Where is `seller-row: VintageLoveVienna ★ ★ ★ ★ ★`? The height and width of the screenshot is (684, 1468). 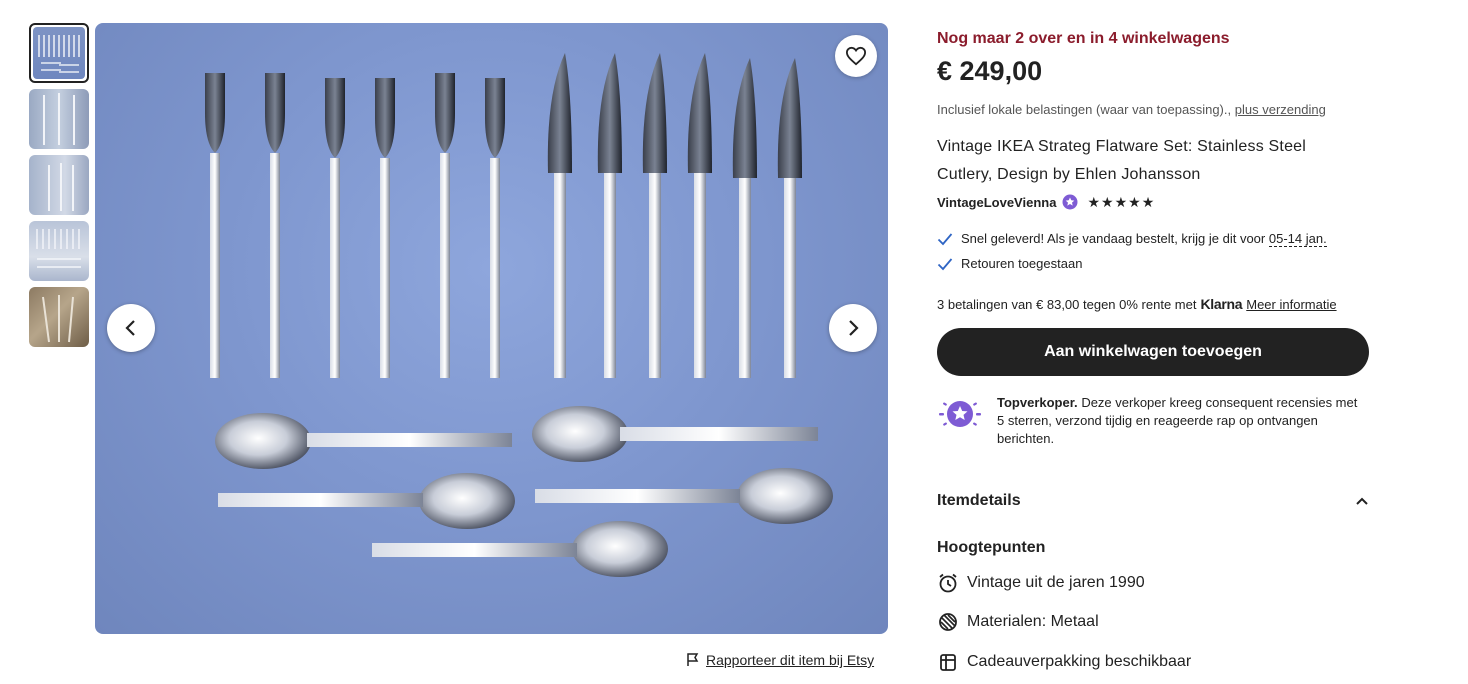
seller-row: VintageLoveVienna ★ ★ ★ ★ ★ is located at coordinates (1045, 202).